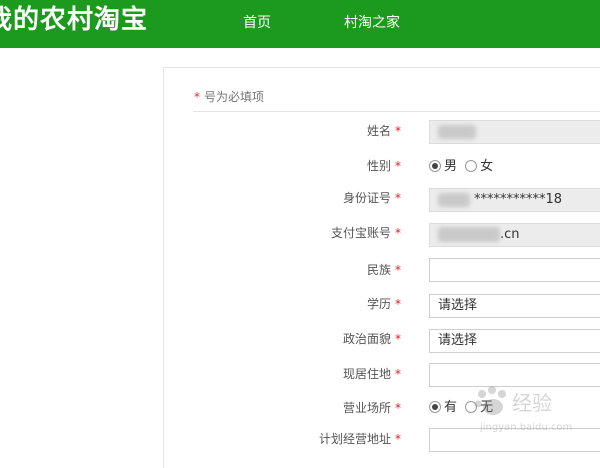 The height and width of the screenshot is (468, 600). I want to click on divider, so click(396, 111).